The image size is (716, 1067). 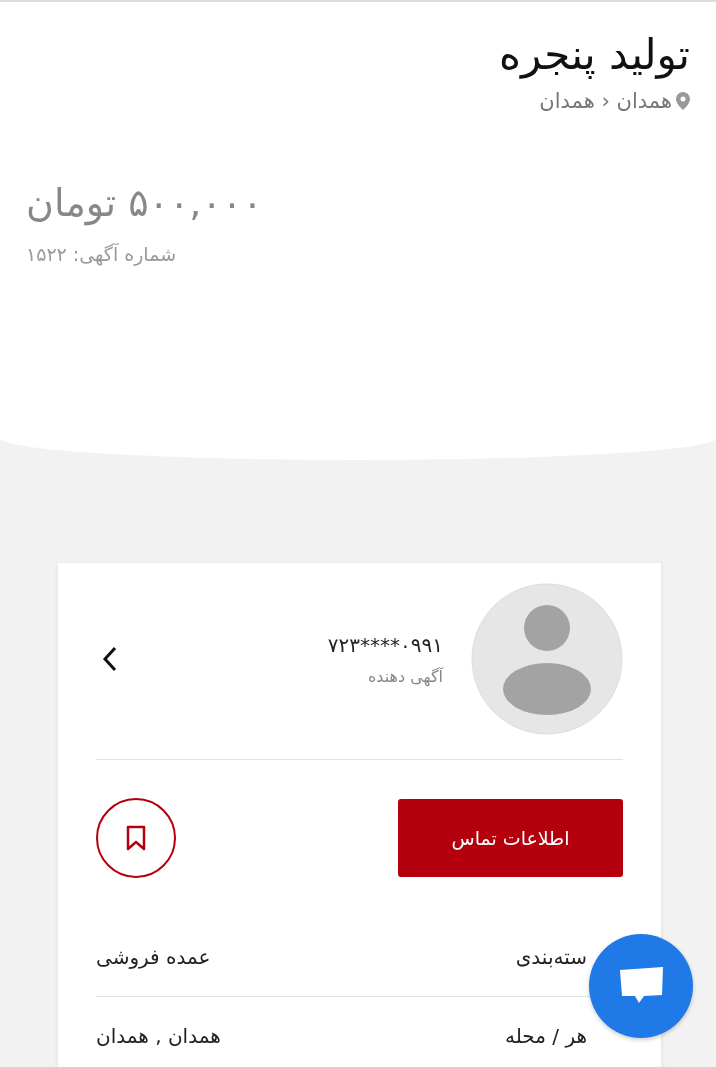 What do you see at coordinates (144, 202) in the screenshot?
I see `price: ۵۰۰,۰۰۰ تومان` at bounding box center [144, 202].